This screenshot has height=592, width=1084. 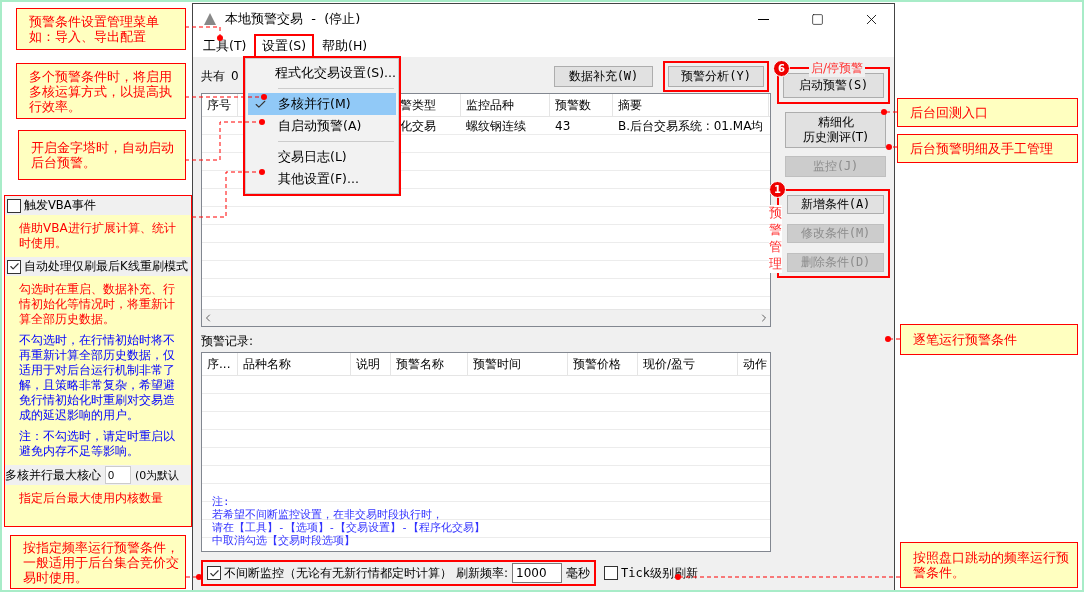 What do you see at coordinates (716, 76) in the screenshot?
I see `toolbar-button: 预警分析(Y)` at bounding box center [716, 76].